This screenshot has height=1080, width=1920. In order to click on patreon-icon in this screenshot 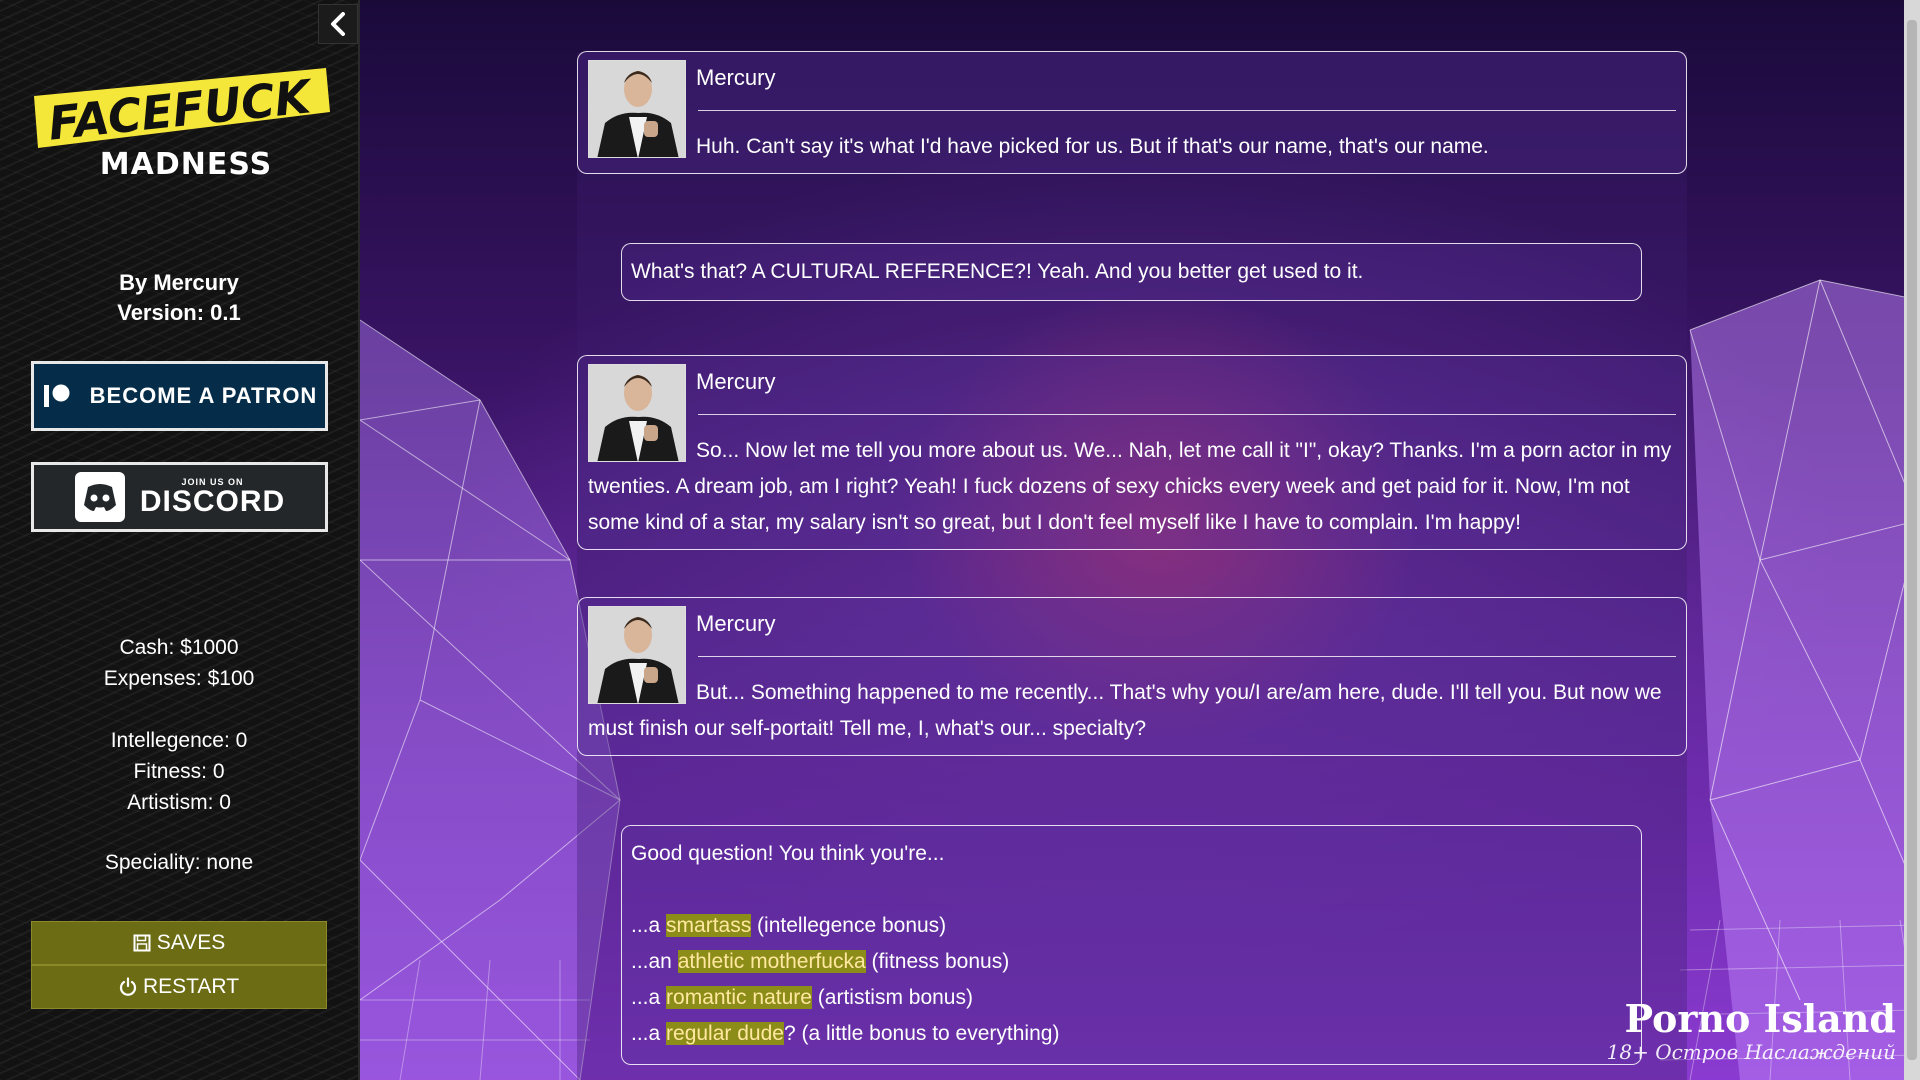, I will do `click(56, 395)`.